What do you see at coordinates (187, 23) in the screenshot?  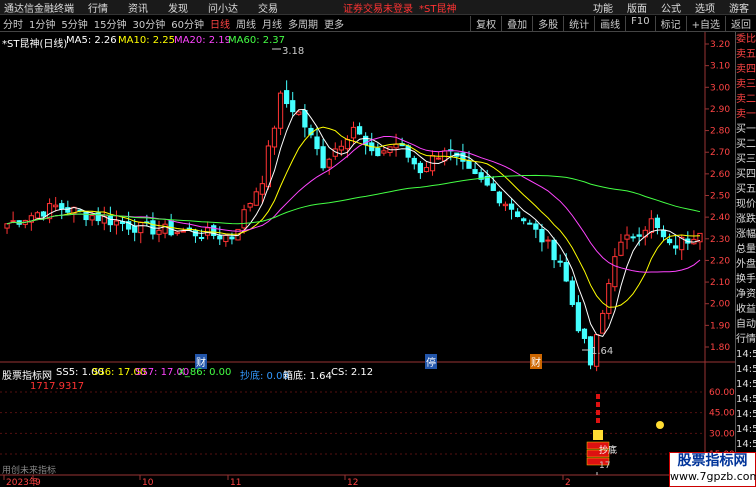 I see `tab-60min: 60分钟` at bounding box center [187, 23].